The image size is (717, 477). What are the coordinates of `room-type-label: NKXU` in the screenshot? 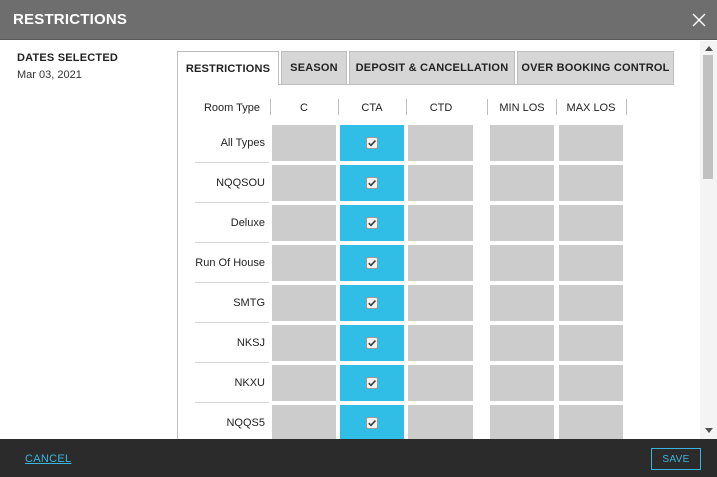 It's located at (249, 383).